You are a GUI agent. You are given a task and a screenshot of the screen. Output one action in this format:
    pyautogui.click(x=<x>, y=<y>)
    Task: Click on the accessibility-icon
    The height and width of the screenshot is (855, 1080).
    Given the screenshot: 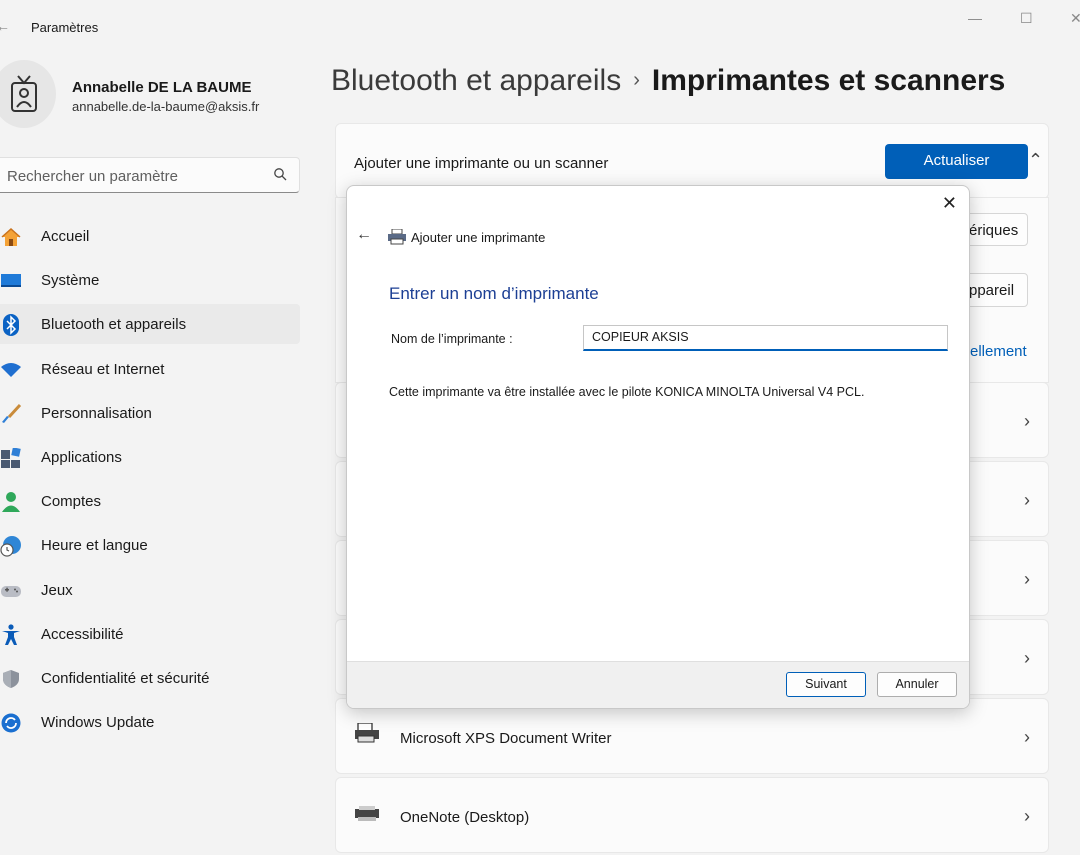 What is the action you would take?
    pyautogui.click(x=11, y=635)
    